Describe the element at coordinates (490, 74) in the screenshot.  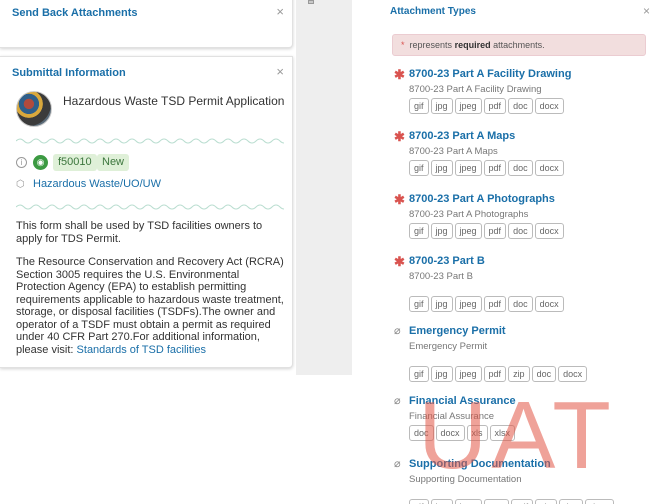
I see `attachment-name-link: 8700-23 Part A Facility Drawing` at that location.